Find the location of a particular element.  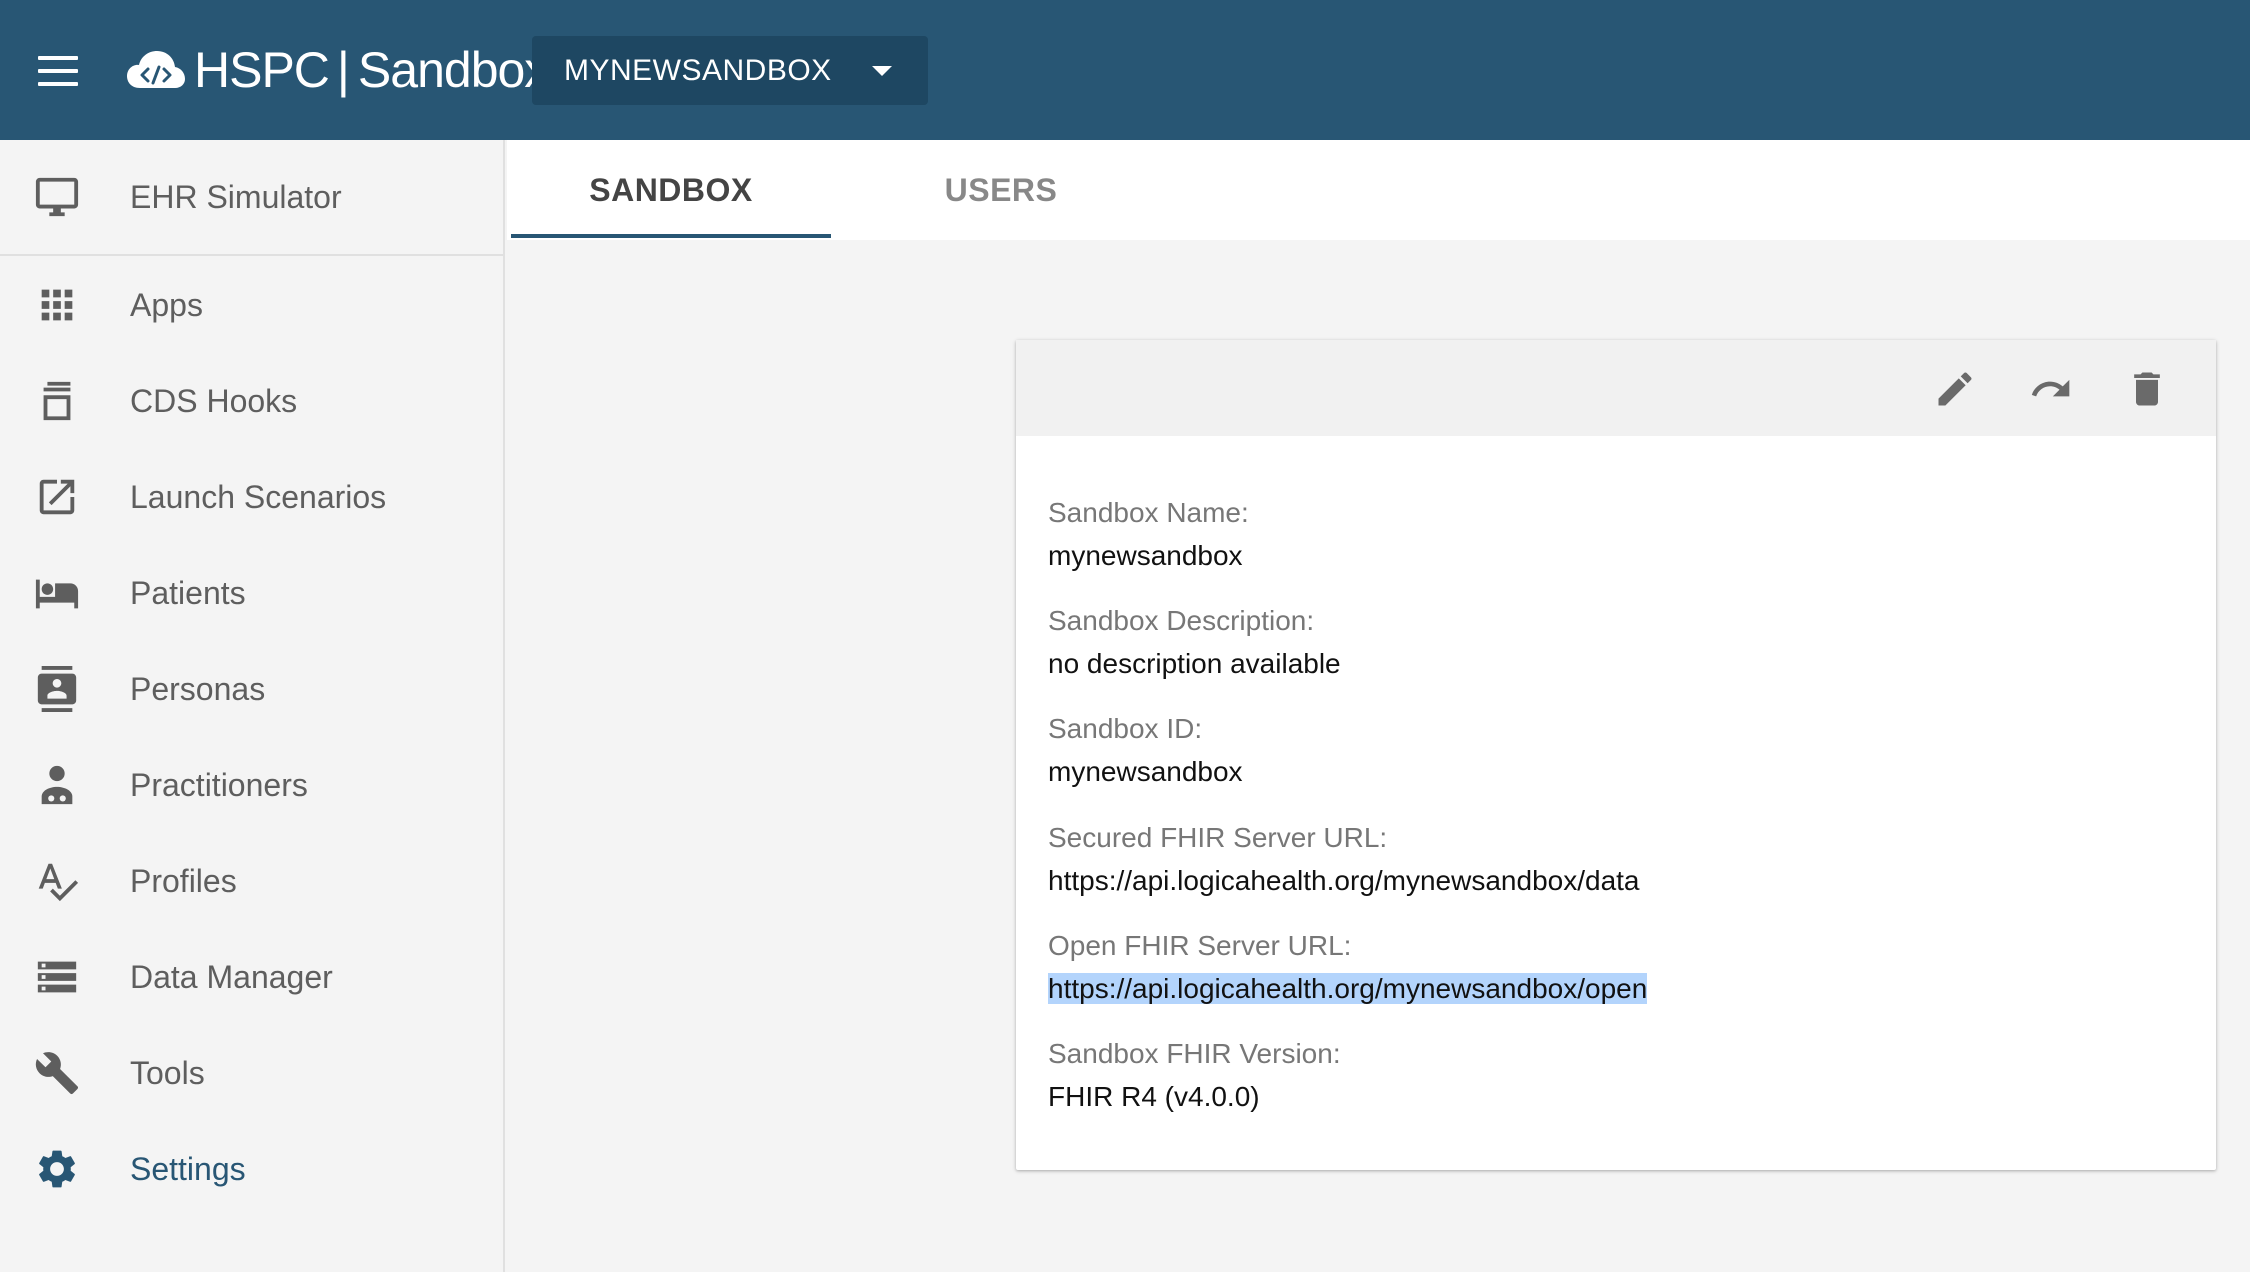

pencil-icon is located at coordinates (1955, 389).